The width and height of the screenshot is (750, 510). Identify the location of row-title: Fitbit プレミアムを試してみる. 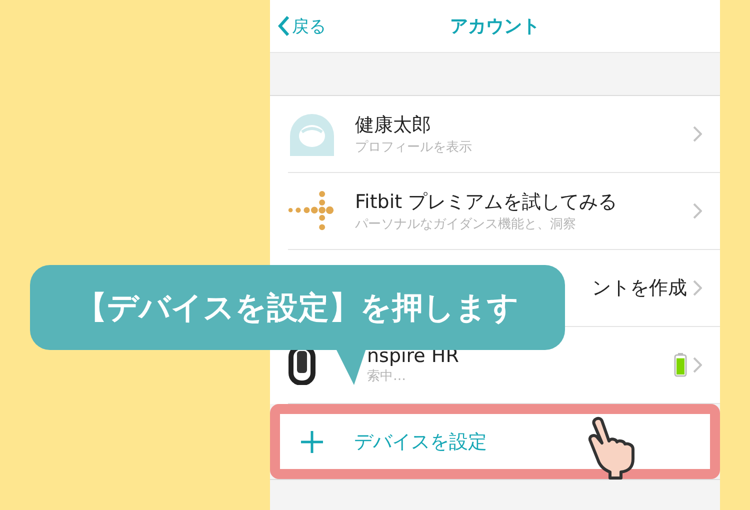
(486, 202).